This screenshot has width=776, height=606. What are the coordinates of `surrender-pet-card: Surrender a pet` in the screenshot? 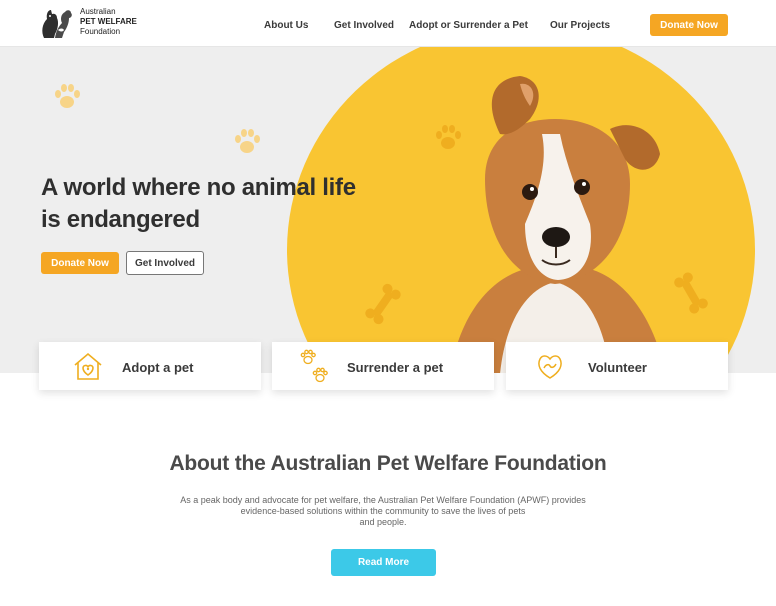 It's located at (383, 366).